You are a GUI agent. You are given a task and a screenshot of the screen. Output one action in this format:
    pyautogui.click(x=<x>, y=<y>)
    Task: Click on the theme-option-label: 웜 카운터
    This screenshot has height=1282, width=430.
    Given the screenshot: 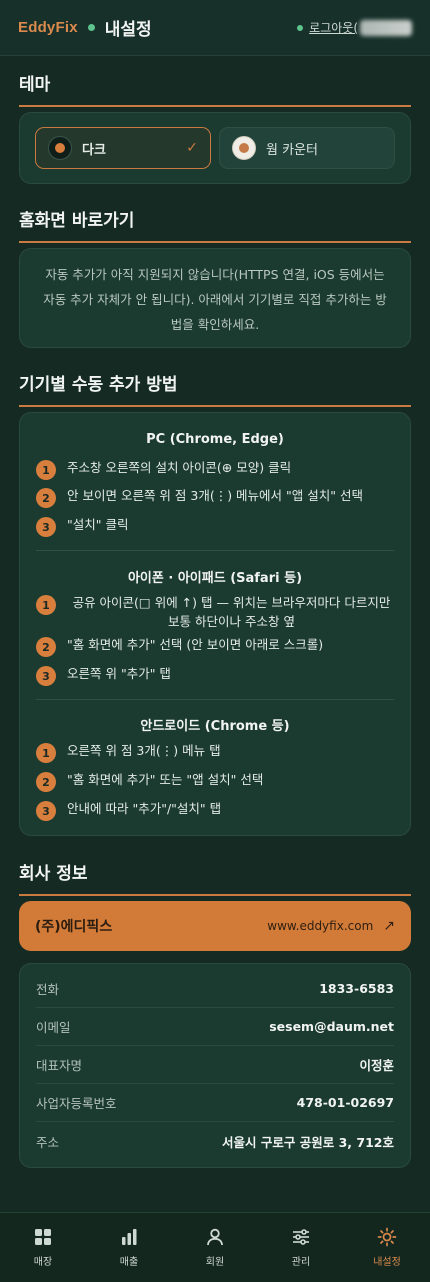 What is the action you would take?
    pyautogui.click(x=292, y=150)
    